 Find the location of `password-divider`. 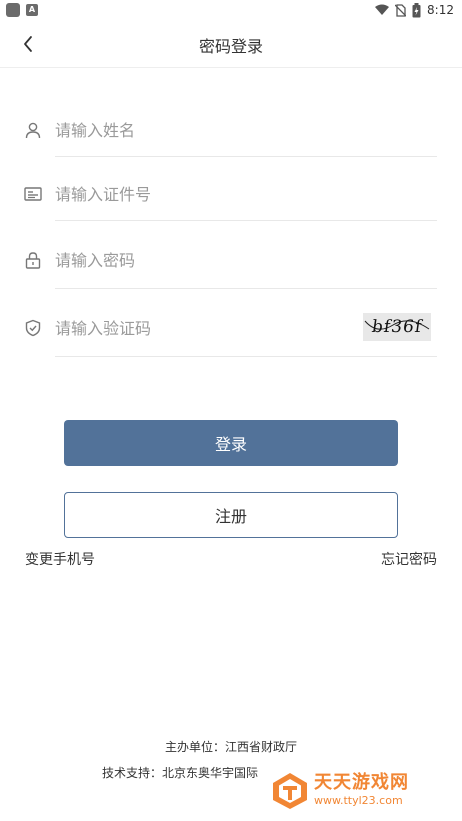

password-divider is located at coordinates (246, 288).